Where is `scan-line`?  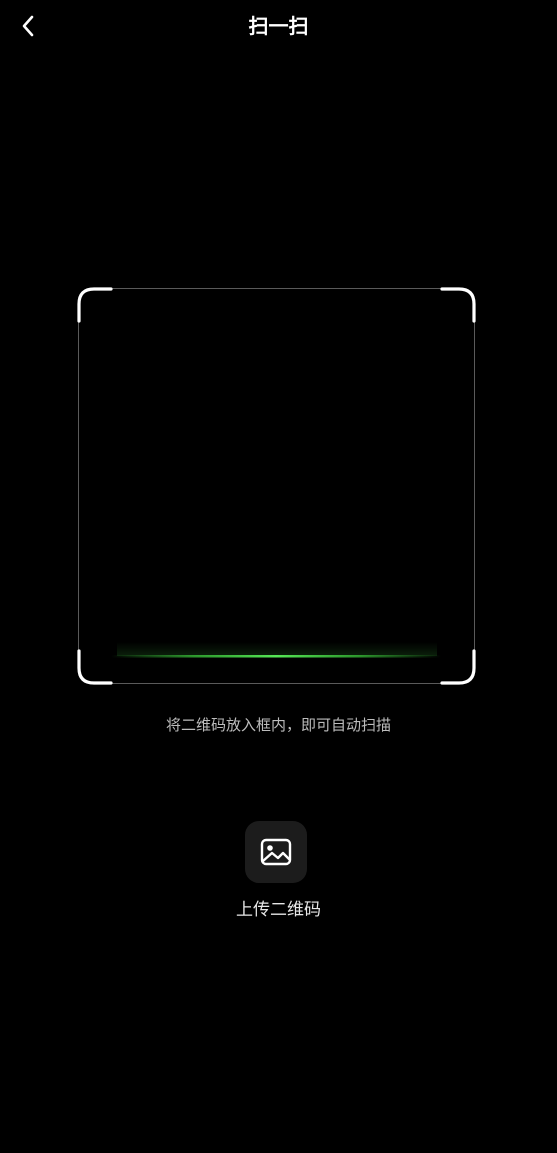 scan-line is located at coordinates (276, 656).